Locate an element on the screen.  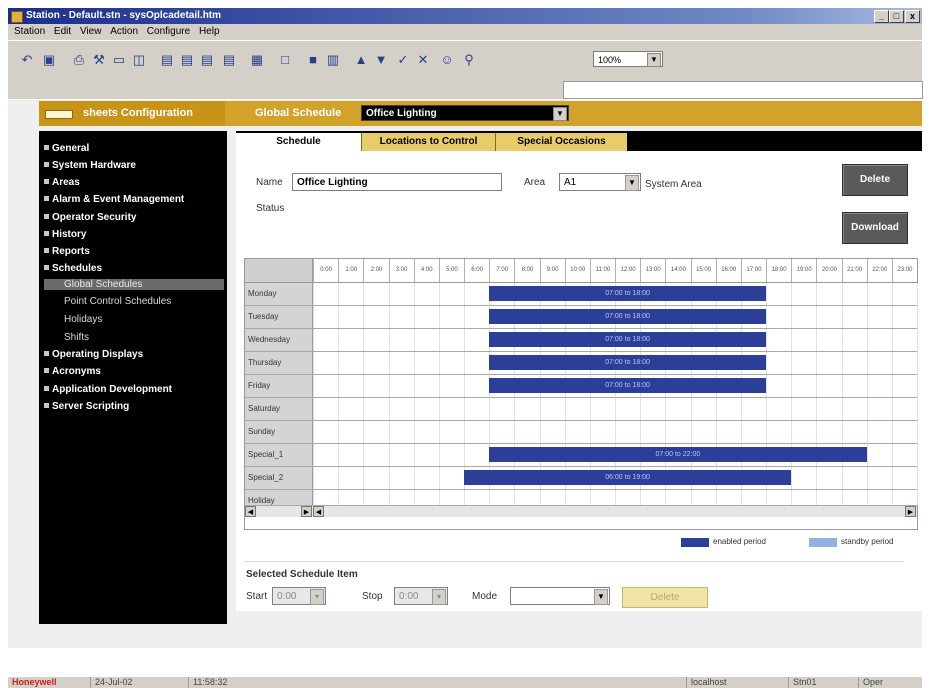
grid-scrollbar: ◀ ▶ is located at coordinates (615, 511).